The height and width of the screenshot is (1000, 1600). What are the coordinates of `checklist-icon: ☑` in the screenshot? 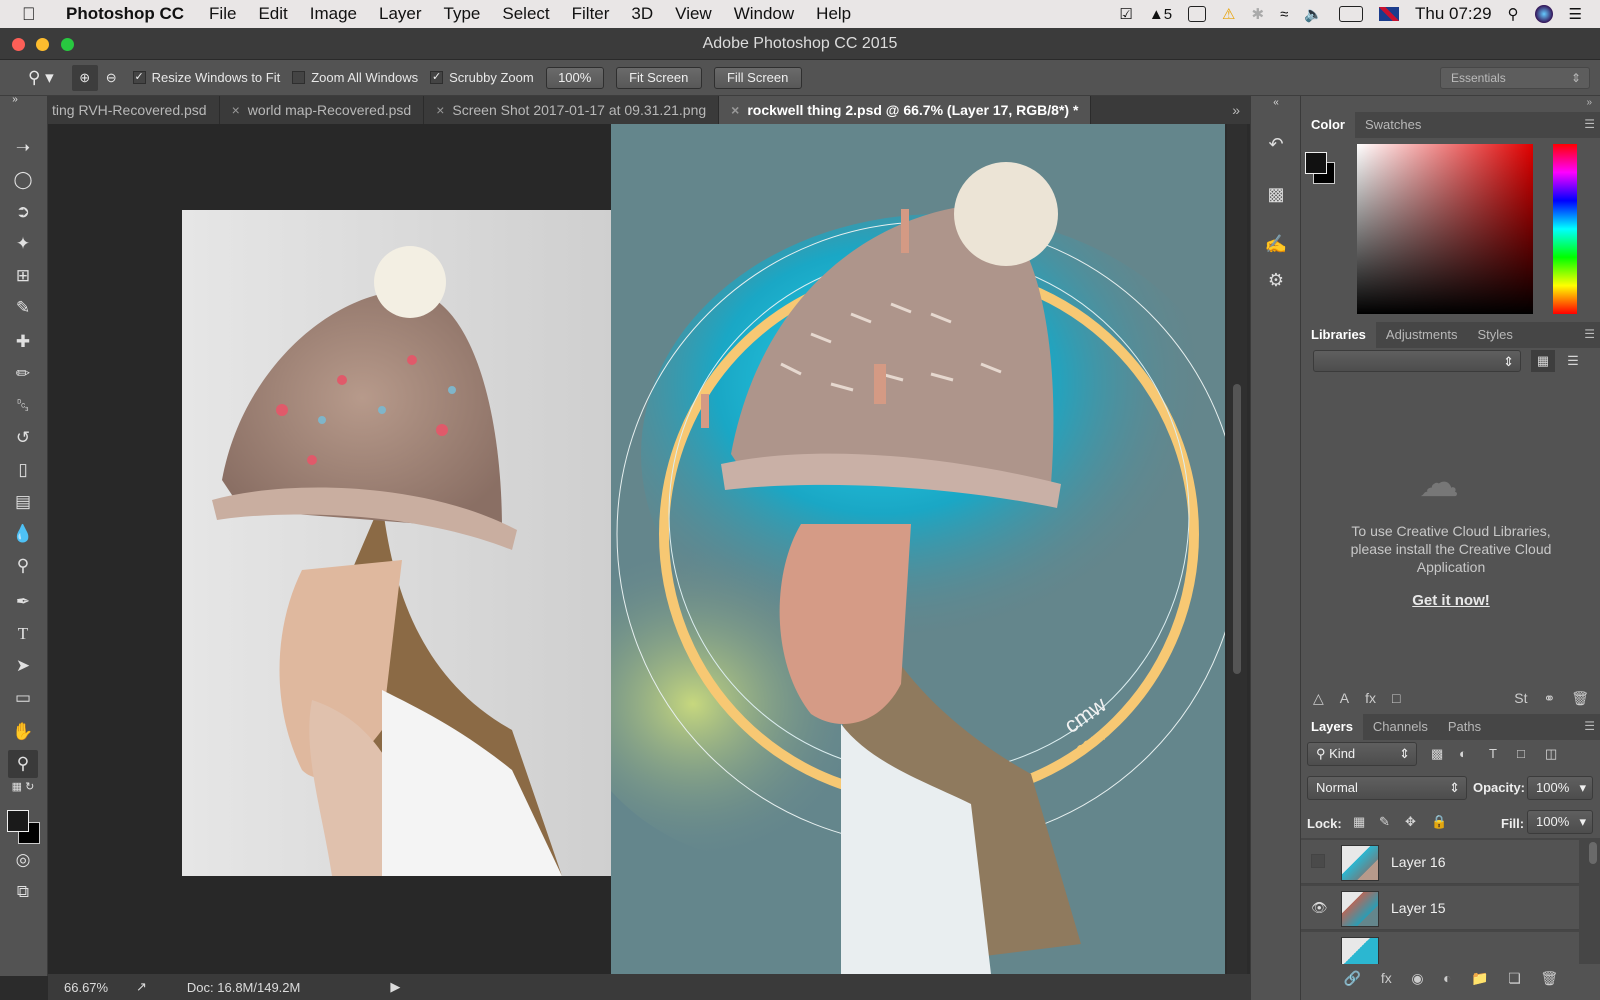 It's located at (1125, 14).